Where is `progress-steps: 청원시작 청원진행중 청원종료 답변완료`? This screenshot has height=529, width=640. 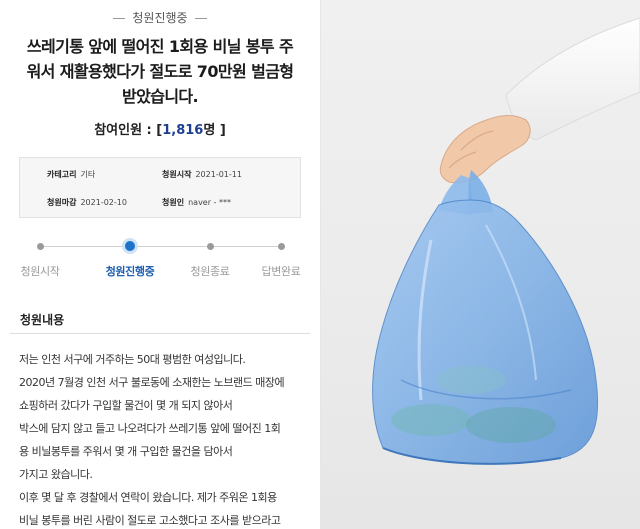 progress-steps: 청원시작 청원진행중 청원종료 답변완료 is located at coordinates (160, 259).